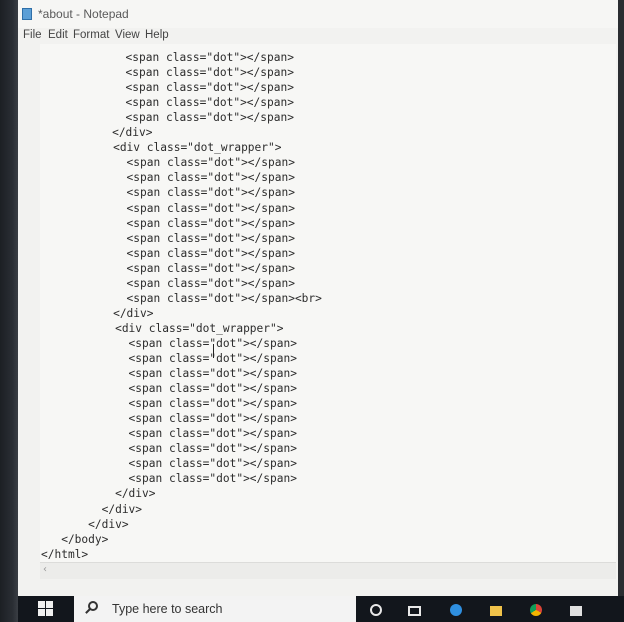 The width and height of the screenshot is (624, 622). Describe the element at coordinates (456, 610) in the screenshot. I see `edge-icon` at that location.